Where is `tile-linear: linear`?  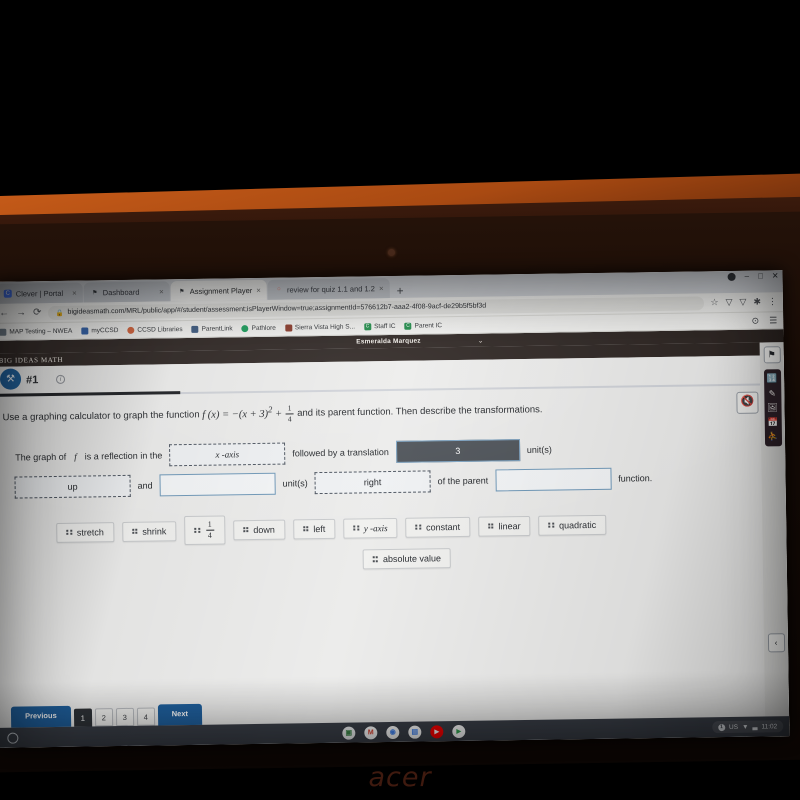
tile-linear: linear is located at coordinates (504, 526).